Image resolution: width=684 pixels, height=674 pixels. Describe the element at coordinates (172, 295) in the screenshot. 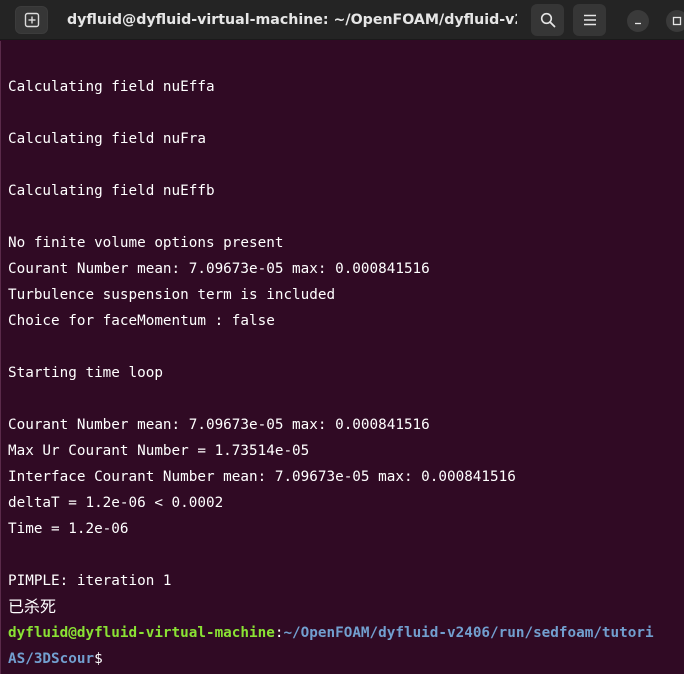

I see `output-line: Turbulence suspension term is included` at that location.